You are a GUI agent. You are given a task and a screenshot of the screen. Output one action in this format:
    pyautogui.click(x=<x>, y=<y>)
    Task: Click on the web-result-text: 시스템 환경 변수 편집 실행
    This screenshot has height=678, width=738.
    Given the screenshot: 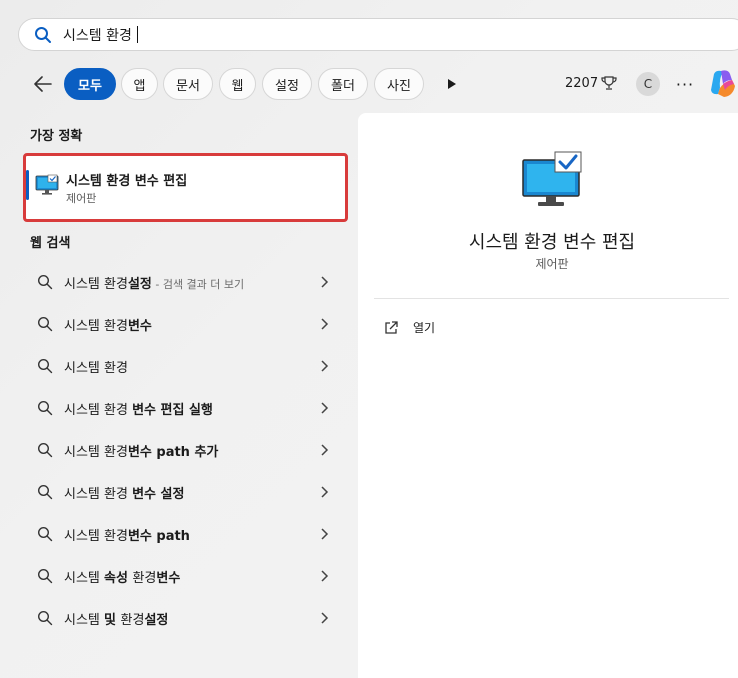 What is the action you would take?
    pyautogui.click(x=138, y=410)
    